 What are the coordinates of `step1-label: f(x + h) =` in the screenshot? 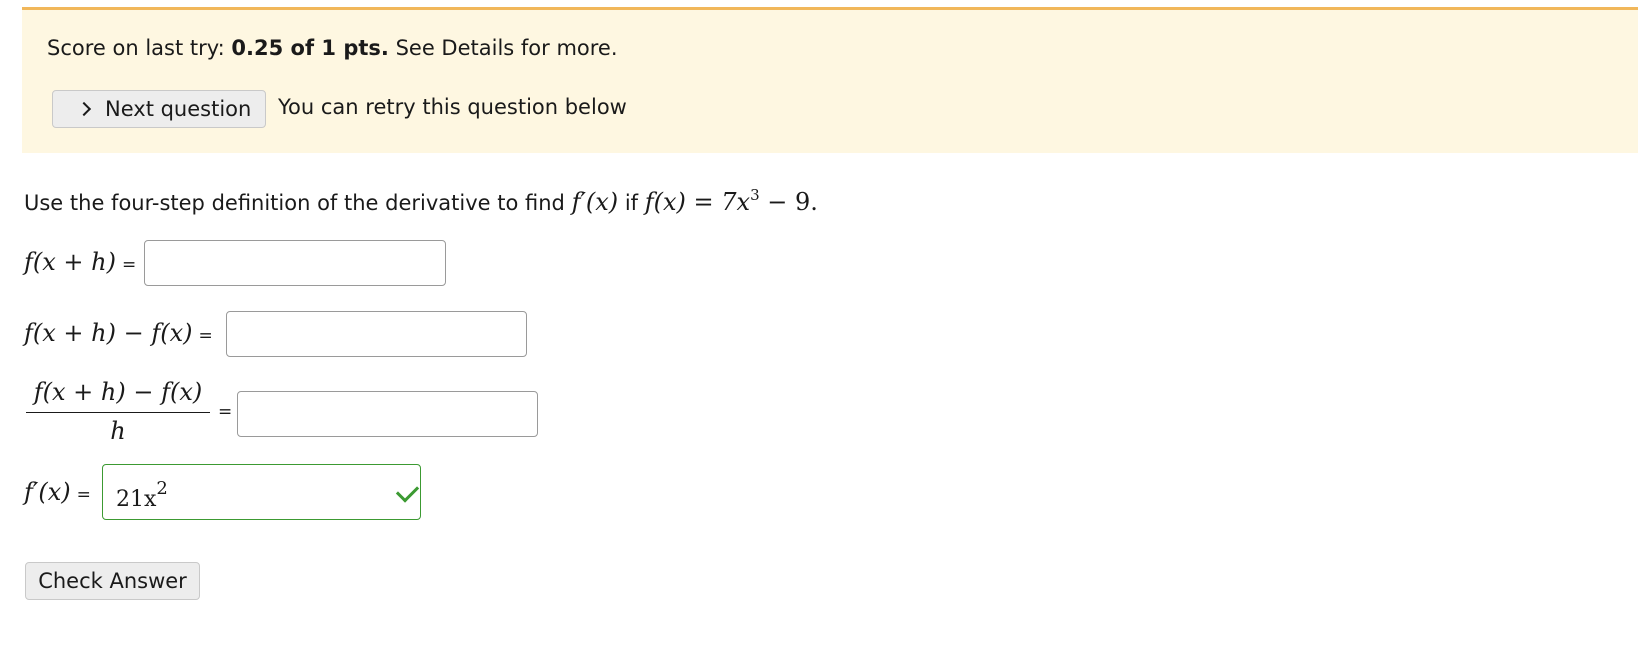 It's located at (80, 262).